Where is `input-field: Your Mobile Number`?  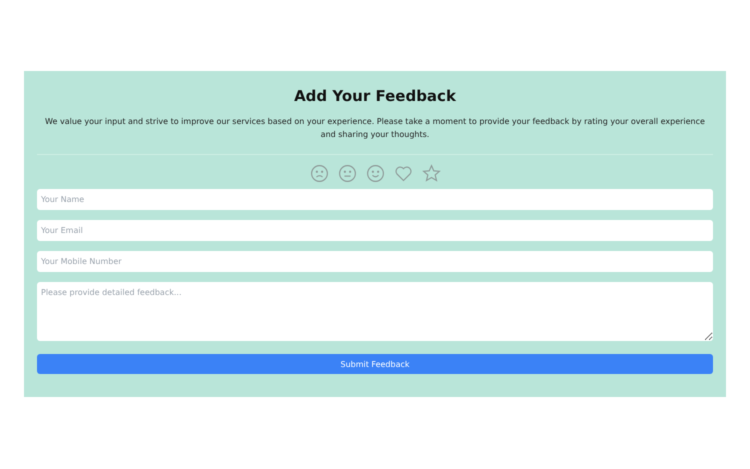 input-field: Your Mobile Number is located at coordinates (375, 261).